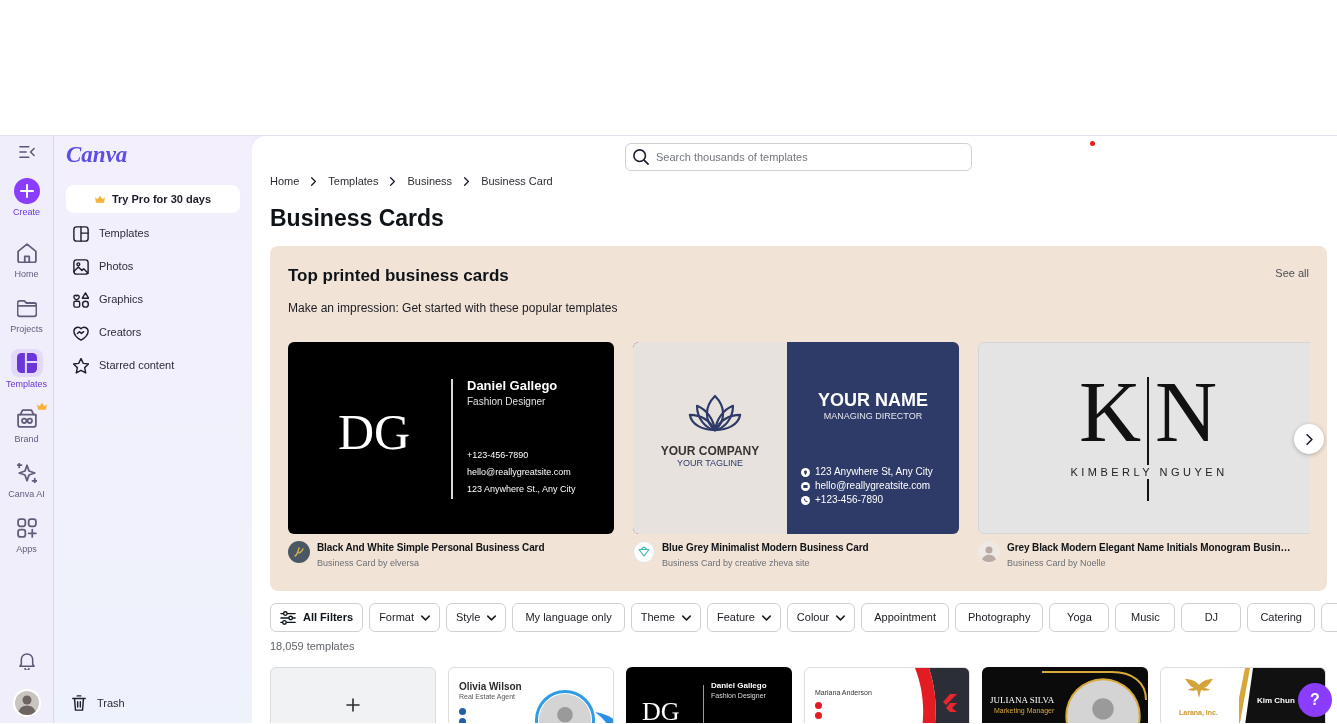 The width and height of the screenshot is (1337, 724). What do you see at coordinates (1211, 617) in the screenshot?
I see `filter-chip: DJ` at bounding box center [1211, 617].